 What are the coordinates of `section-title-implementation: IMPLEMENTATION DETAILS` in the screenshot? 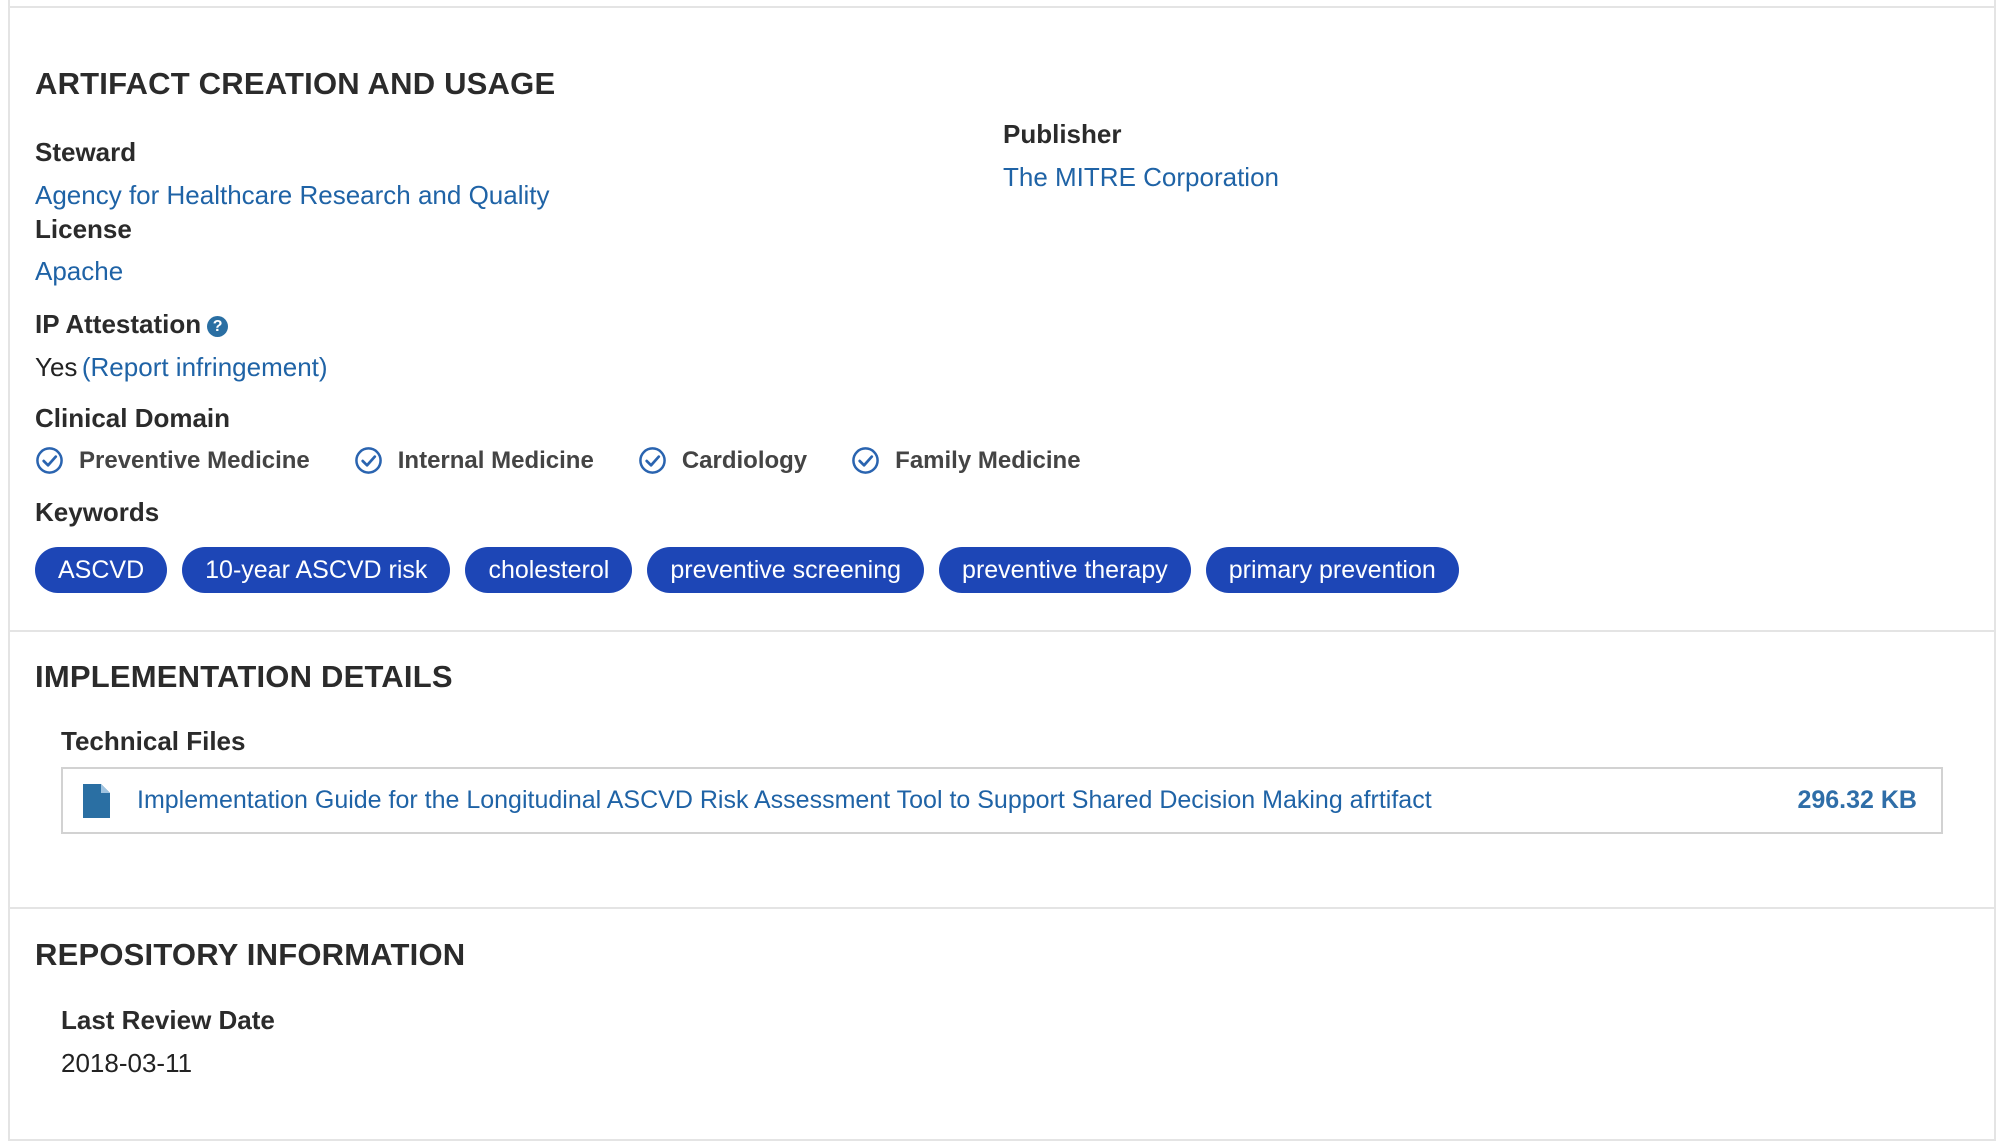 It's located at (244, 676).